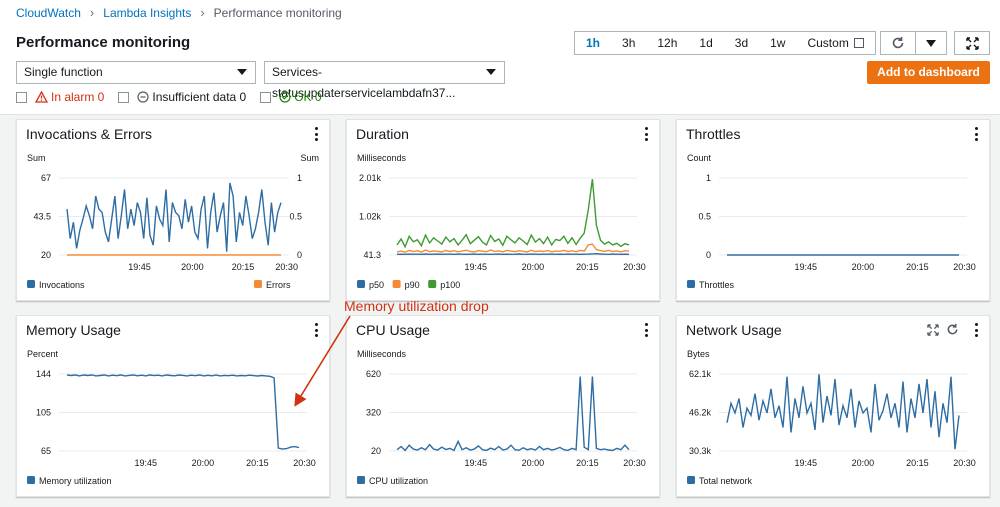  Describe the element at coordinates (513, 254) in the screenshot. I see `series-line-p50` at that location.